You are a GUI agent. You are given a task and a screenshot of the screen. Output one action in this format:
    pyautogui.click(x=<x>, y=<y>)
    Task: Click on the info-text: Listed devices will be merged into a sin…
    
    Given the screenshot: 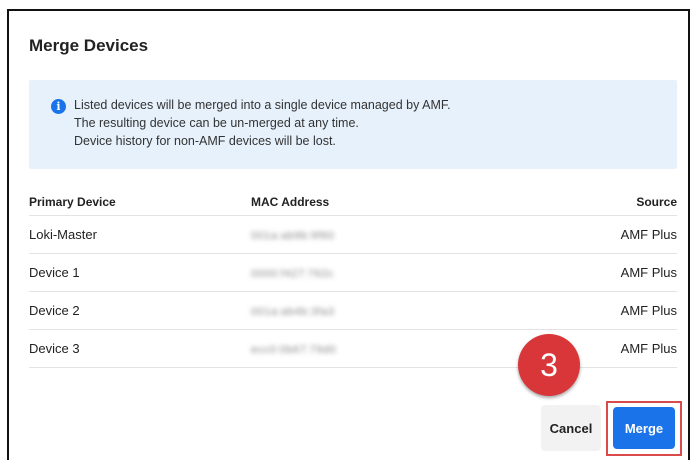 What is the action you would take?
    pyautogui.click(x=262, y=123)
    